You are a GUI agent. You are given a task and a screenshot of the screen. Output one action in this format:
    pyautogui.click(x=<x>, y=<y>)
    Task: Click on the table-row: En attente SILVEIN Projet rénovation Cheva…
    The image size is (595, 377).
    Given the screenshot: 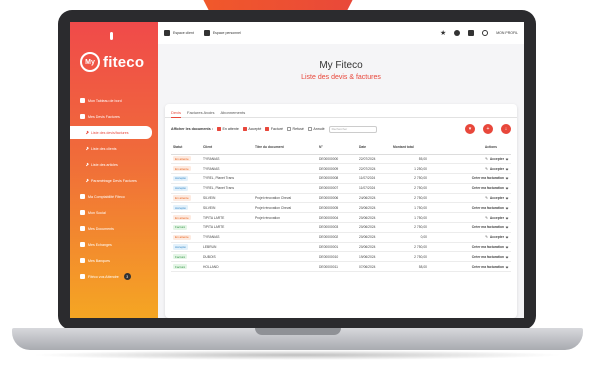 What is the action you would take?
    pyautogui.click(x=341, y=198)
    